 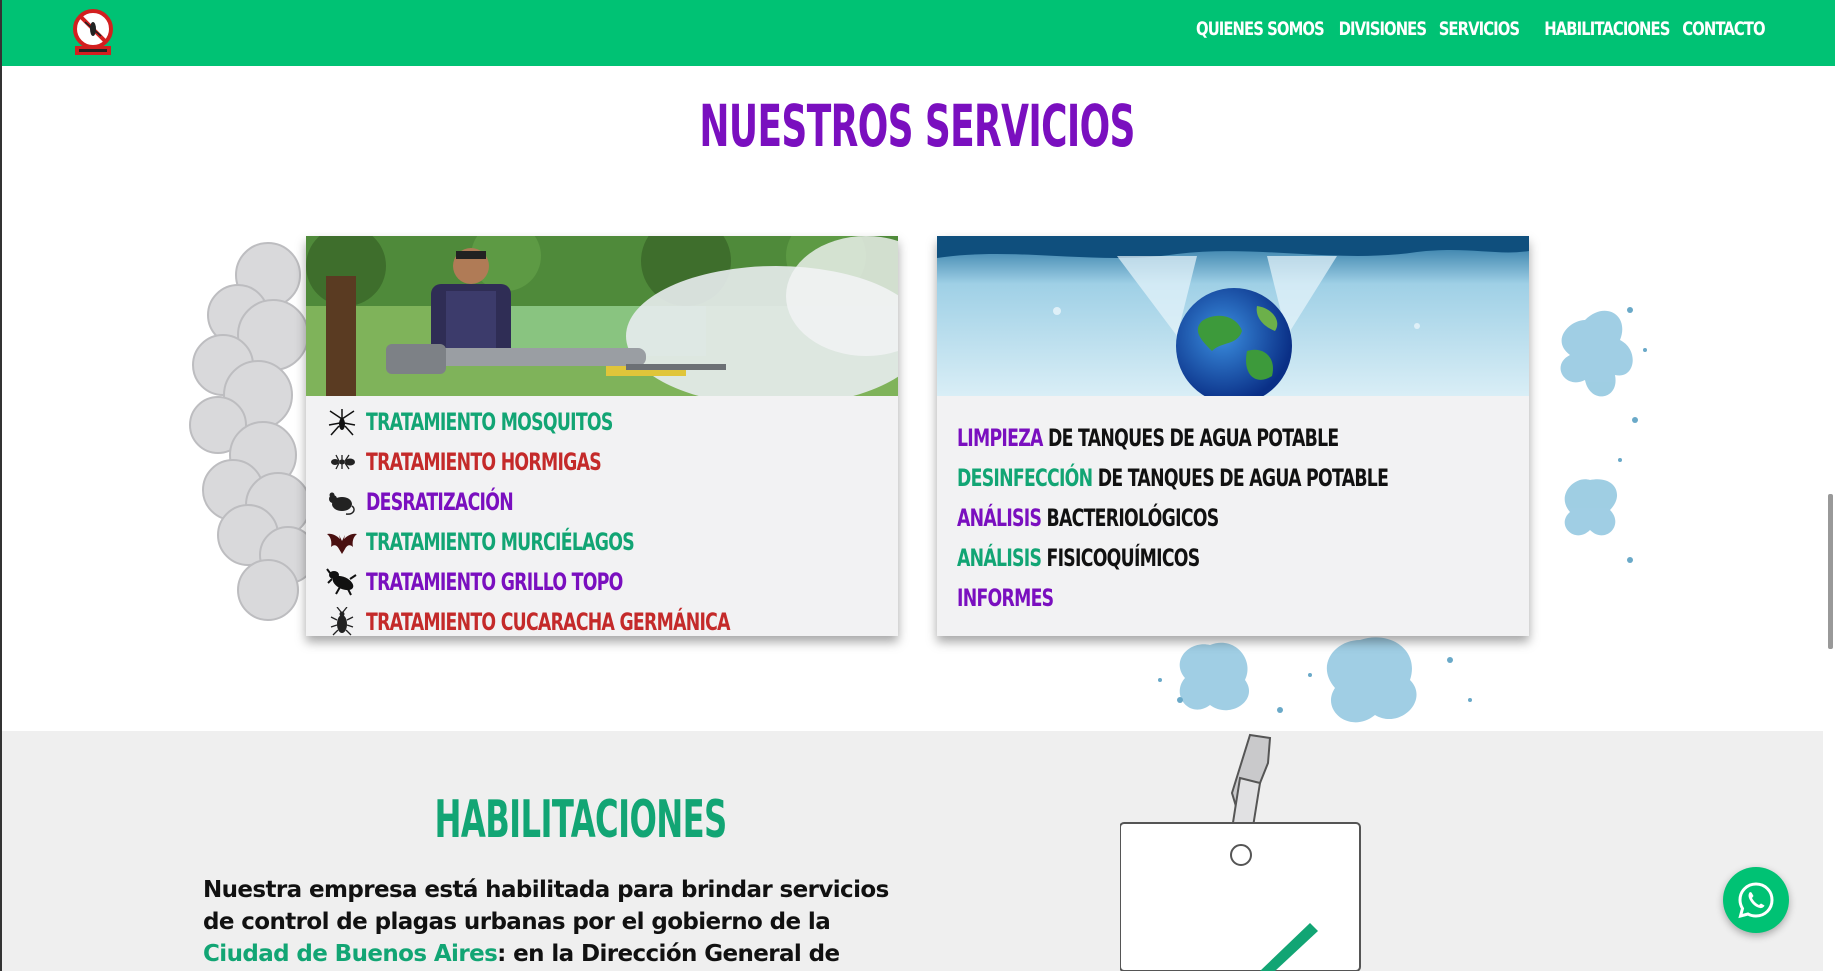 What do you see at coordinates (612, 502) in the screenshot?
I see `list-item: DESRATIZACIÓN` at bounding box center [612, 502].